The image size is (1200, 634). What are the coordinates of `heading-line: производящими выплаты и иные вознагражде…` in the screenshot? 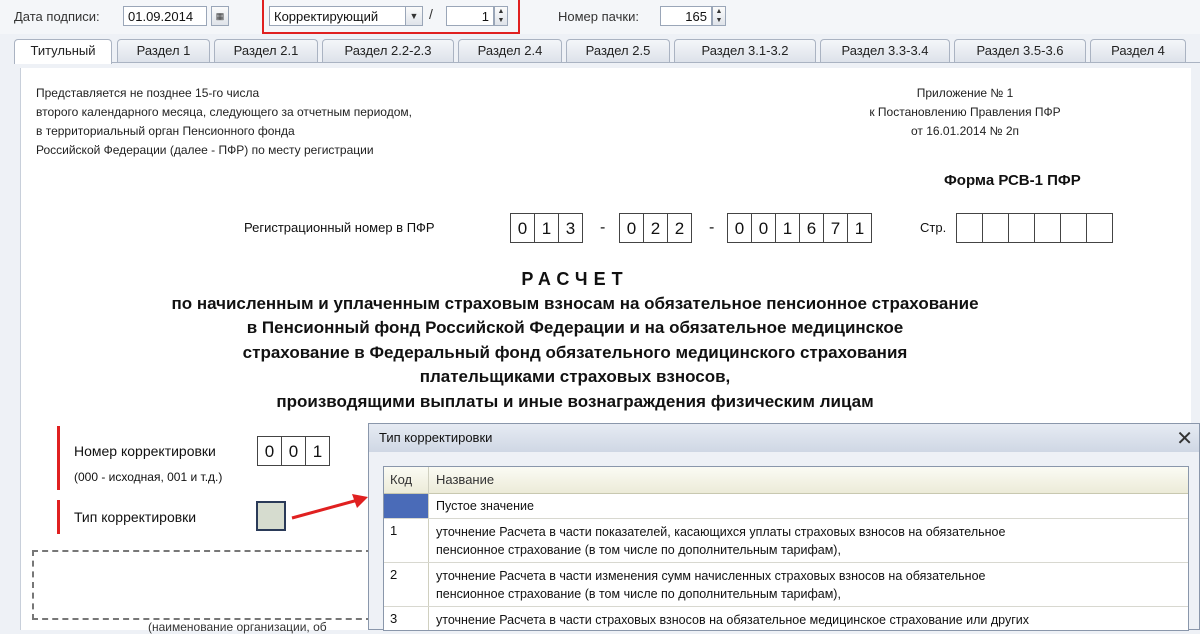 It's located at (575, 401).